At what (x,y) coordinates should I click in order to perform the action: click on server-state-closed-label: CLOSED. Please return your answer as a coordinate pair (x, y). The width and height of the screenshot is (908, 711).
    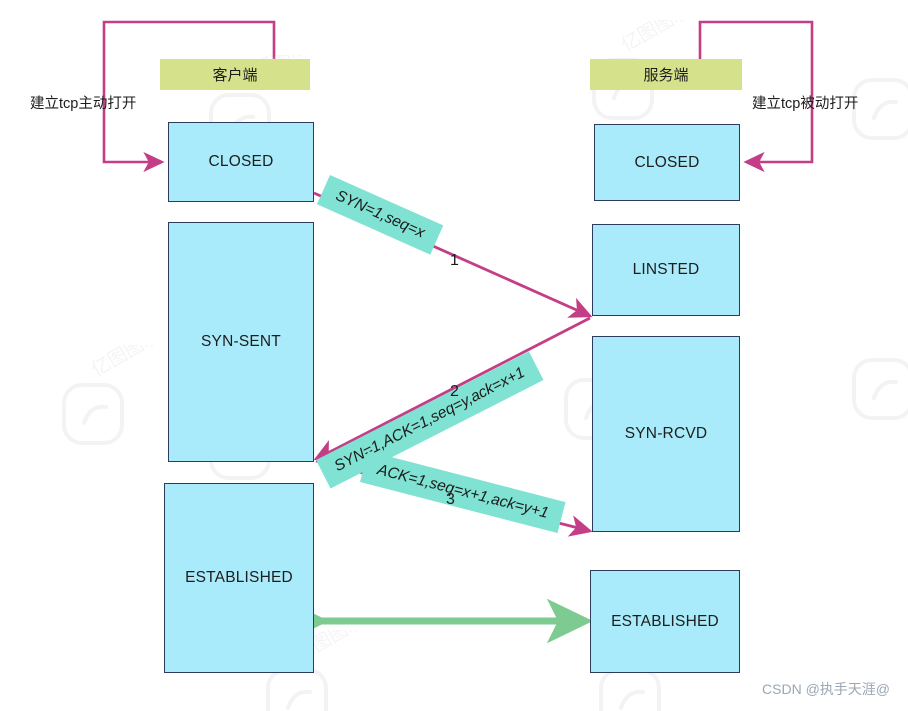
    Looking at the image, I should click on (667, 162).